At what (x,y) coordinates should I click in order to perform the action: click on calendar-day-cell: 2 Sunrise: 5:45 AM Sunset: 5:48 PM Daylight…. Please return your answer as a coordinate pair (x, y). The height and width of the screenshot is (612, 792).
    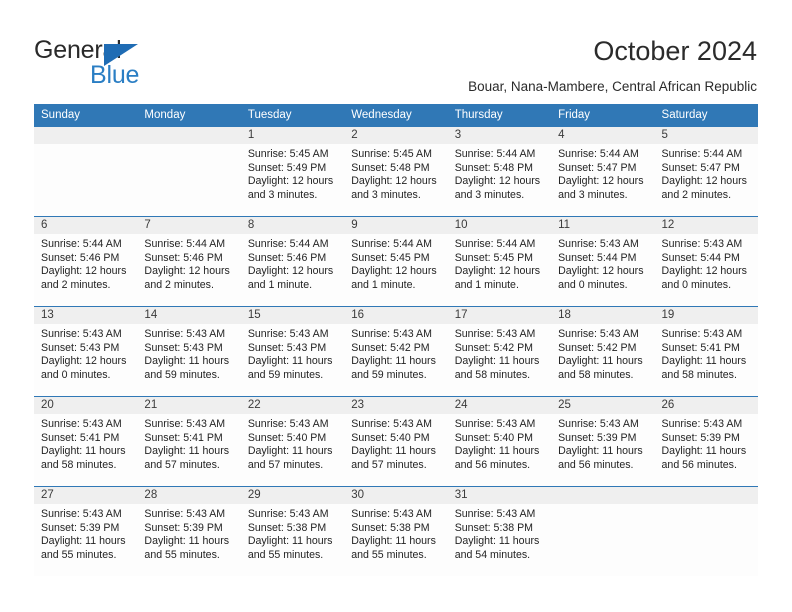
    Looking at the image, I should click on (396, 171).